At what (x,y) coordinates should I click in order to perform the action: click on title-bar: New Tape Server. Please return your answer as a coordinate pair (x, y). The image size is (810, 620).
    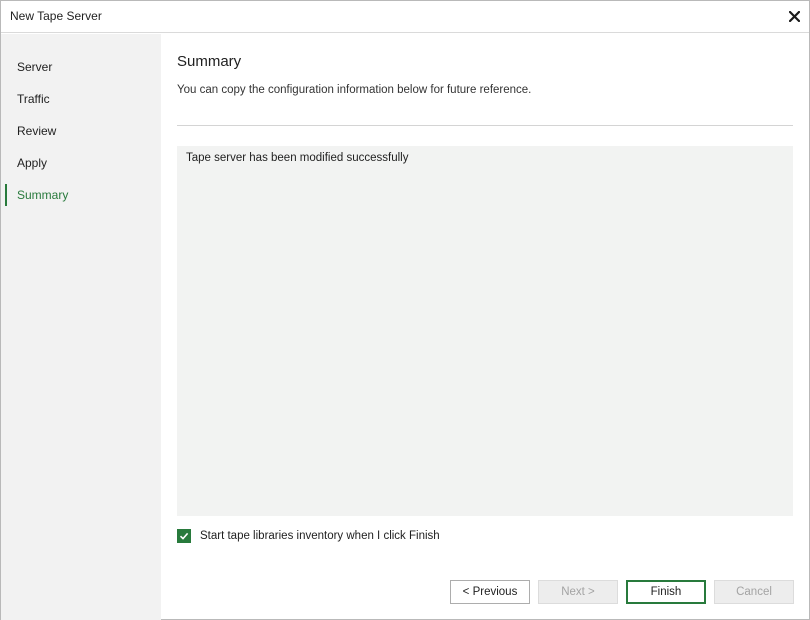
    Looking at the image, I should click on (405, 17).